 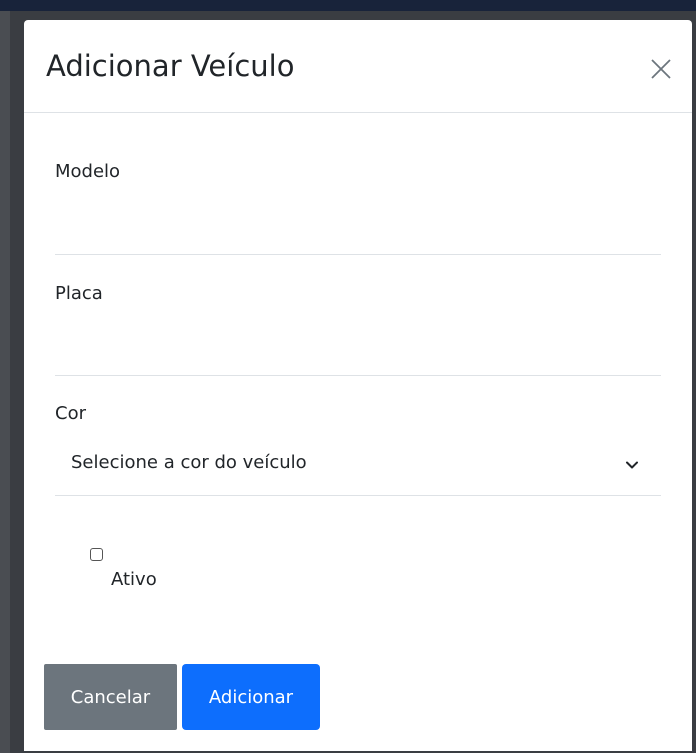 I want to click on close-button, so click(x=661, y=69).